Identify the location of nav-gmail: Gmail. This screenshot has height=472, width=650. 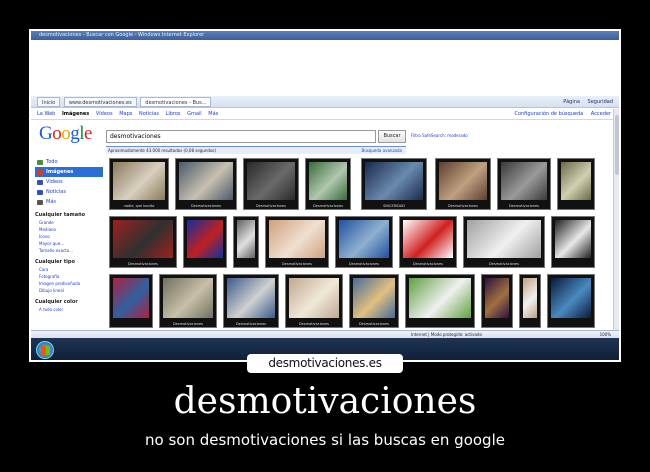
(194, 114).